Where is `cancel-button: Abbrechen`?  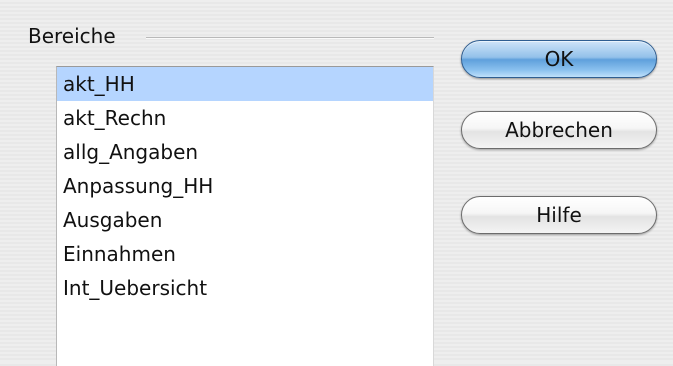
cancel-button: Abbrechen is located at coordinates (559, 130).